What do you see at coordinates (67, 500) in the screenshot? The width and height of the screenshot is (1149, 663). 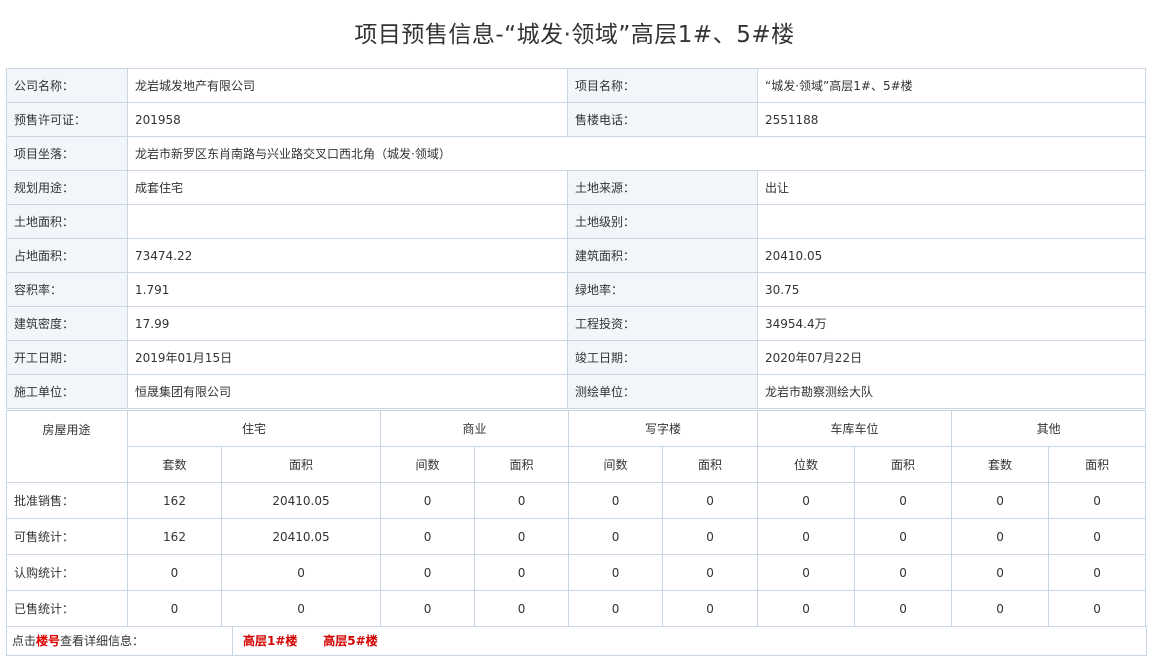 I see `row-label-approved: 批准销售：` at bounding box center [67, 500].